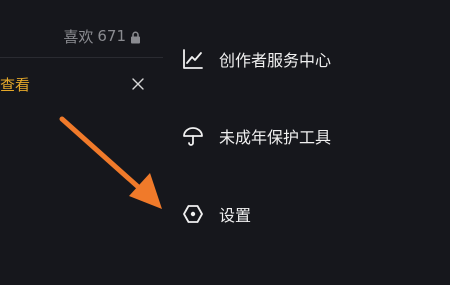 This screenshot has width=450, height=285. I want to click on chart-line-icon, so click(193, 59).